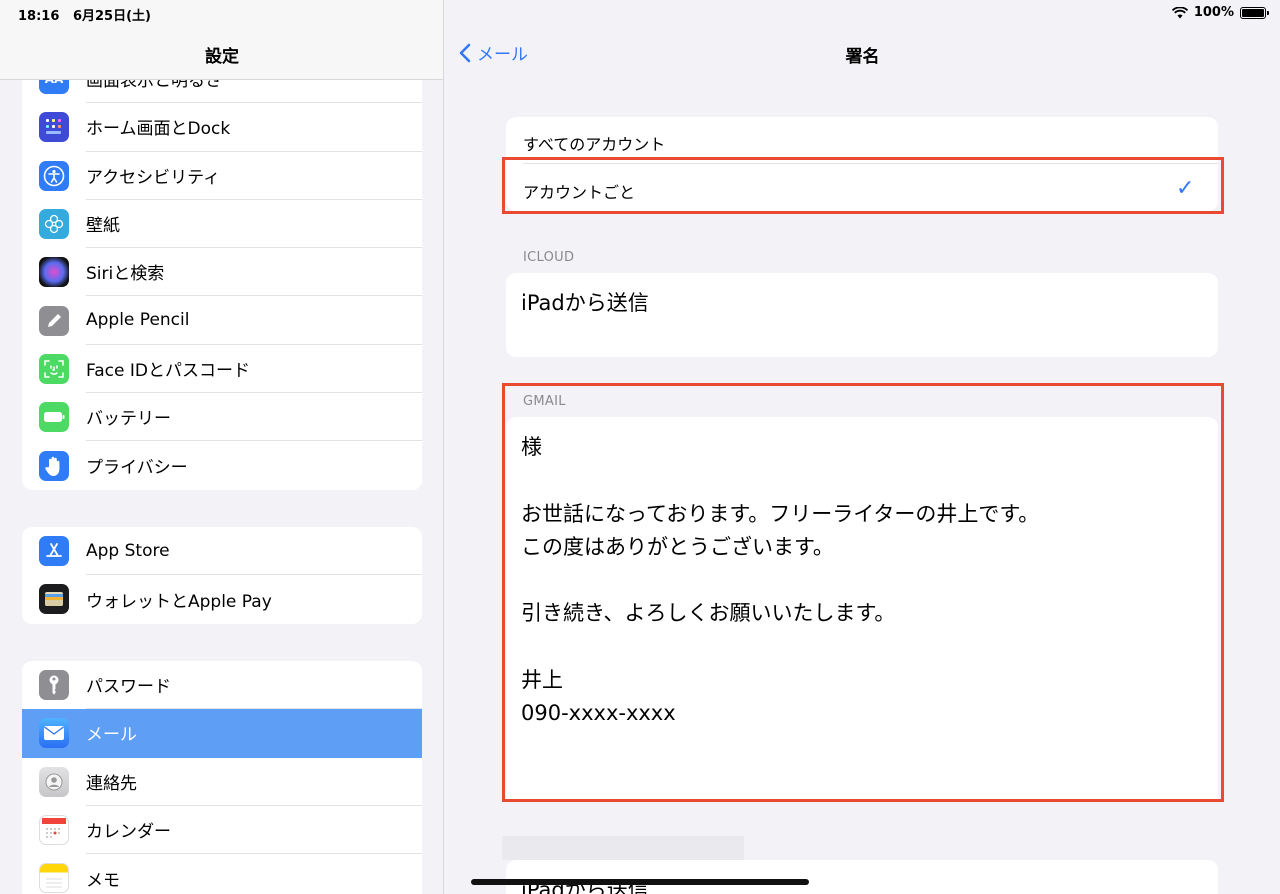  I want to click on status-battery-icon, so click(1254, 12).